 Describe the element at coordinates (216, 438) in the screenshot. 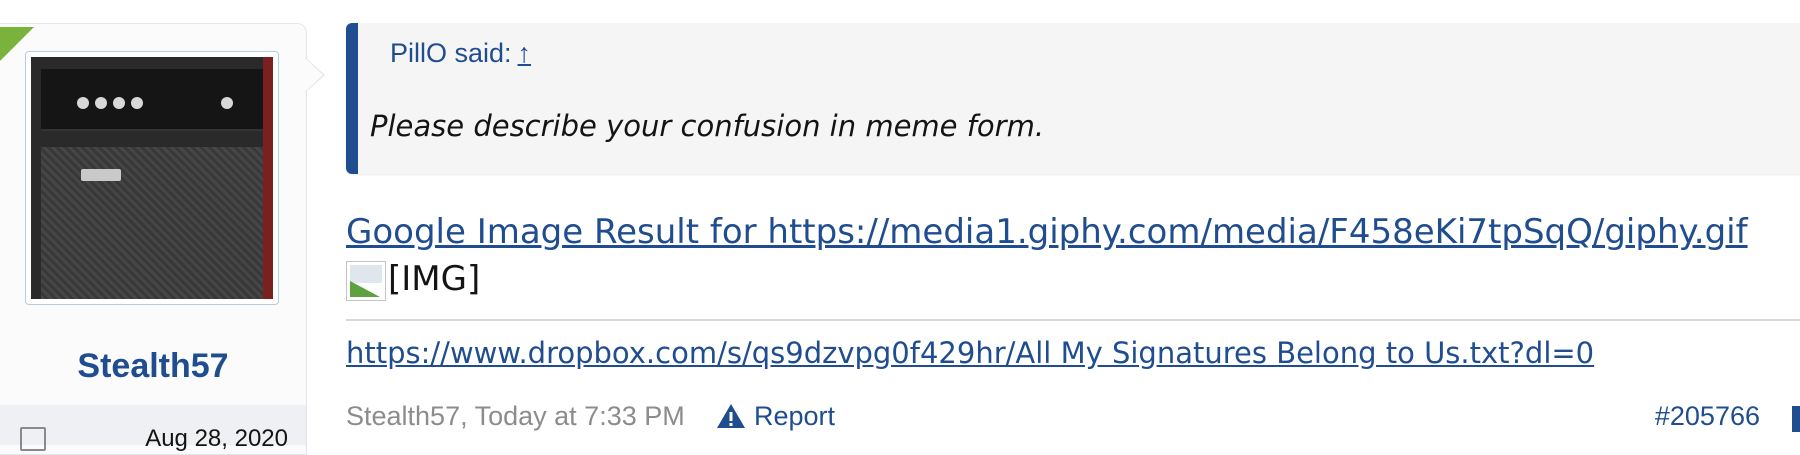

I see `join-date: Aug 28, 2020` at that location.